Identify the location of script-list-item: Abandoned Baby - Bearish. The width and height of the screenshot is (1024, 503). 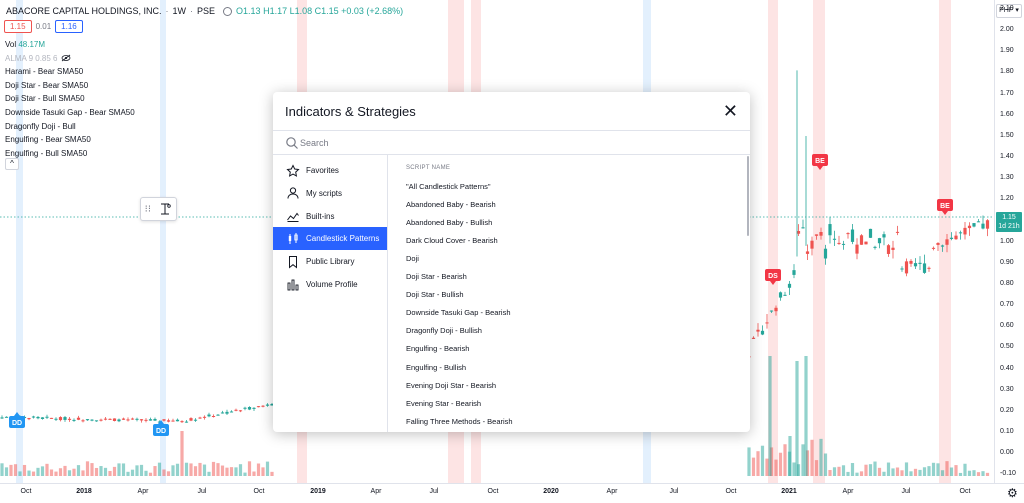
(451, 204).